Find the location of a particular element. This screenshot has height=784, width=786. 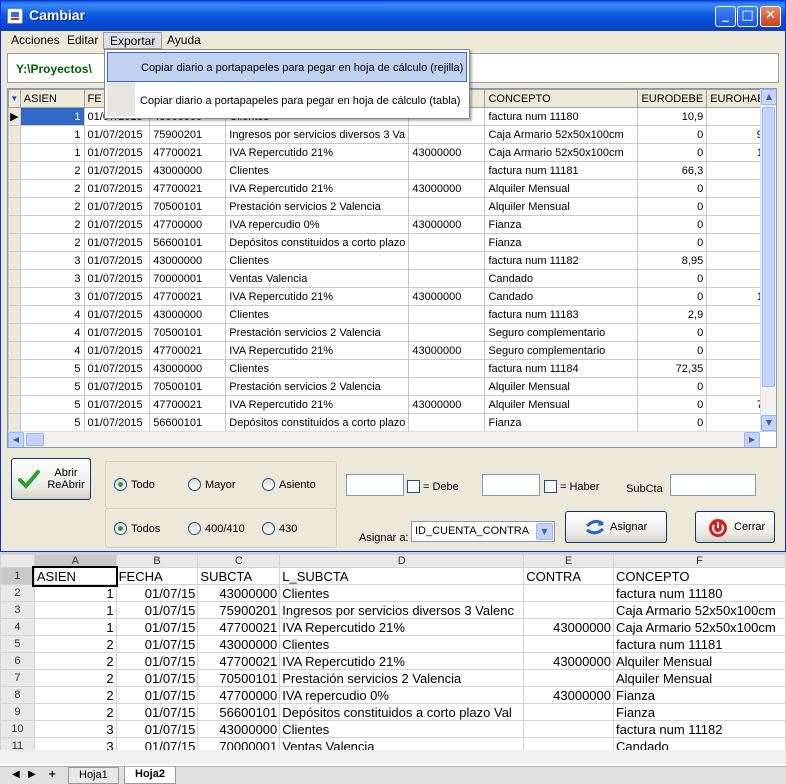

sheet-cell: 56600101 is located at coordinates (239, 712).